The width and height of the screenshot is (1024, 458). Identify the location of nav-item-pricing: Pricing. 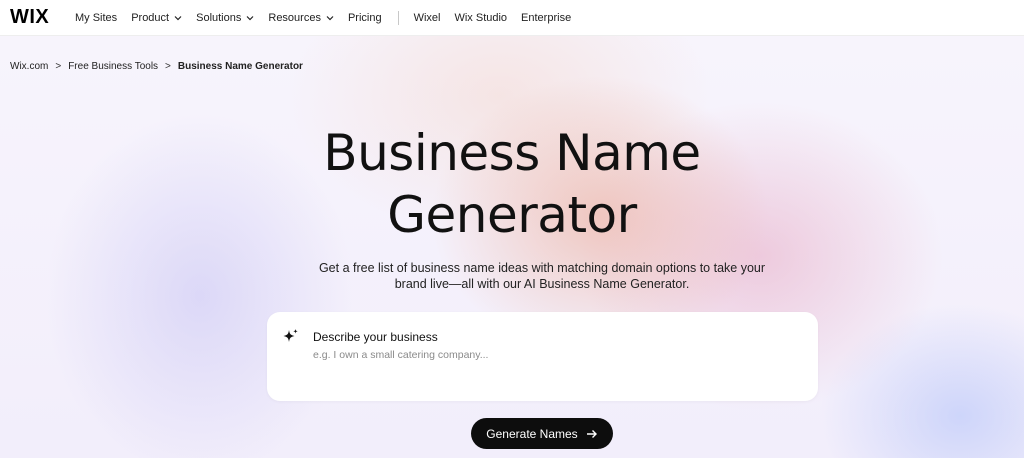
(365, 18).